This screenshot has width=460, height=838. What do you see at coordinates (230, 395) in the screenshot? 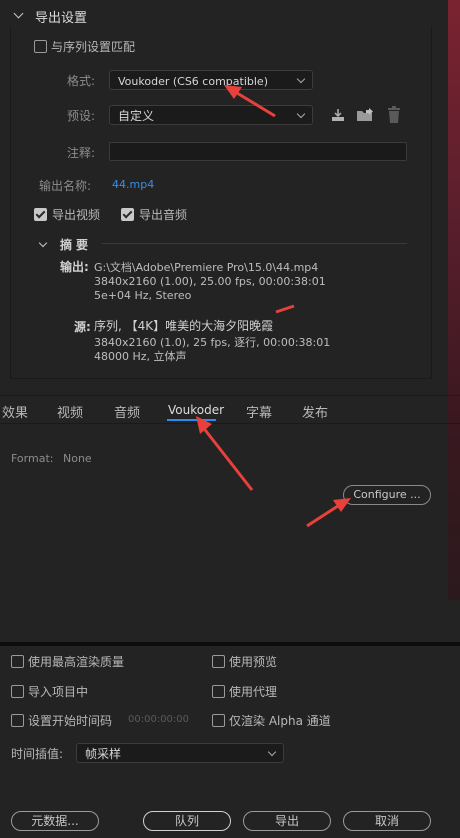
I see `tabs-top-divider` at bounding box center [230, 395].